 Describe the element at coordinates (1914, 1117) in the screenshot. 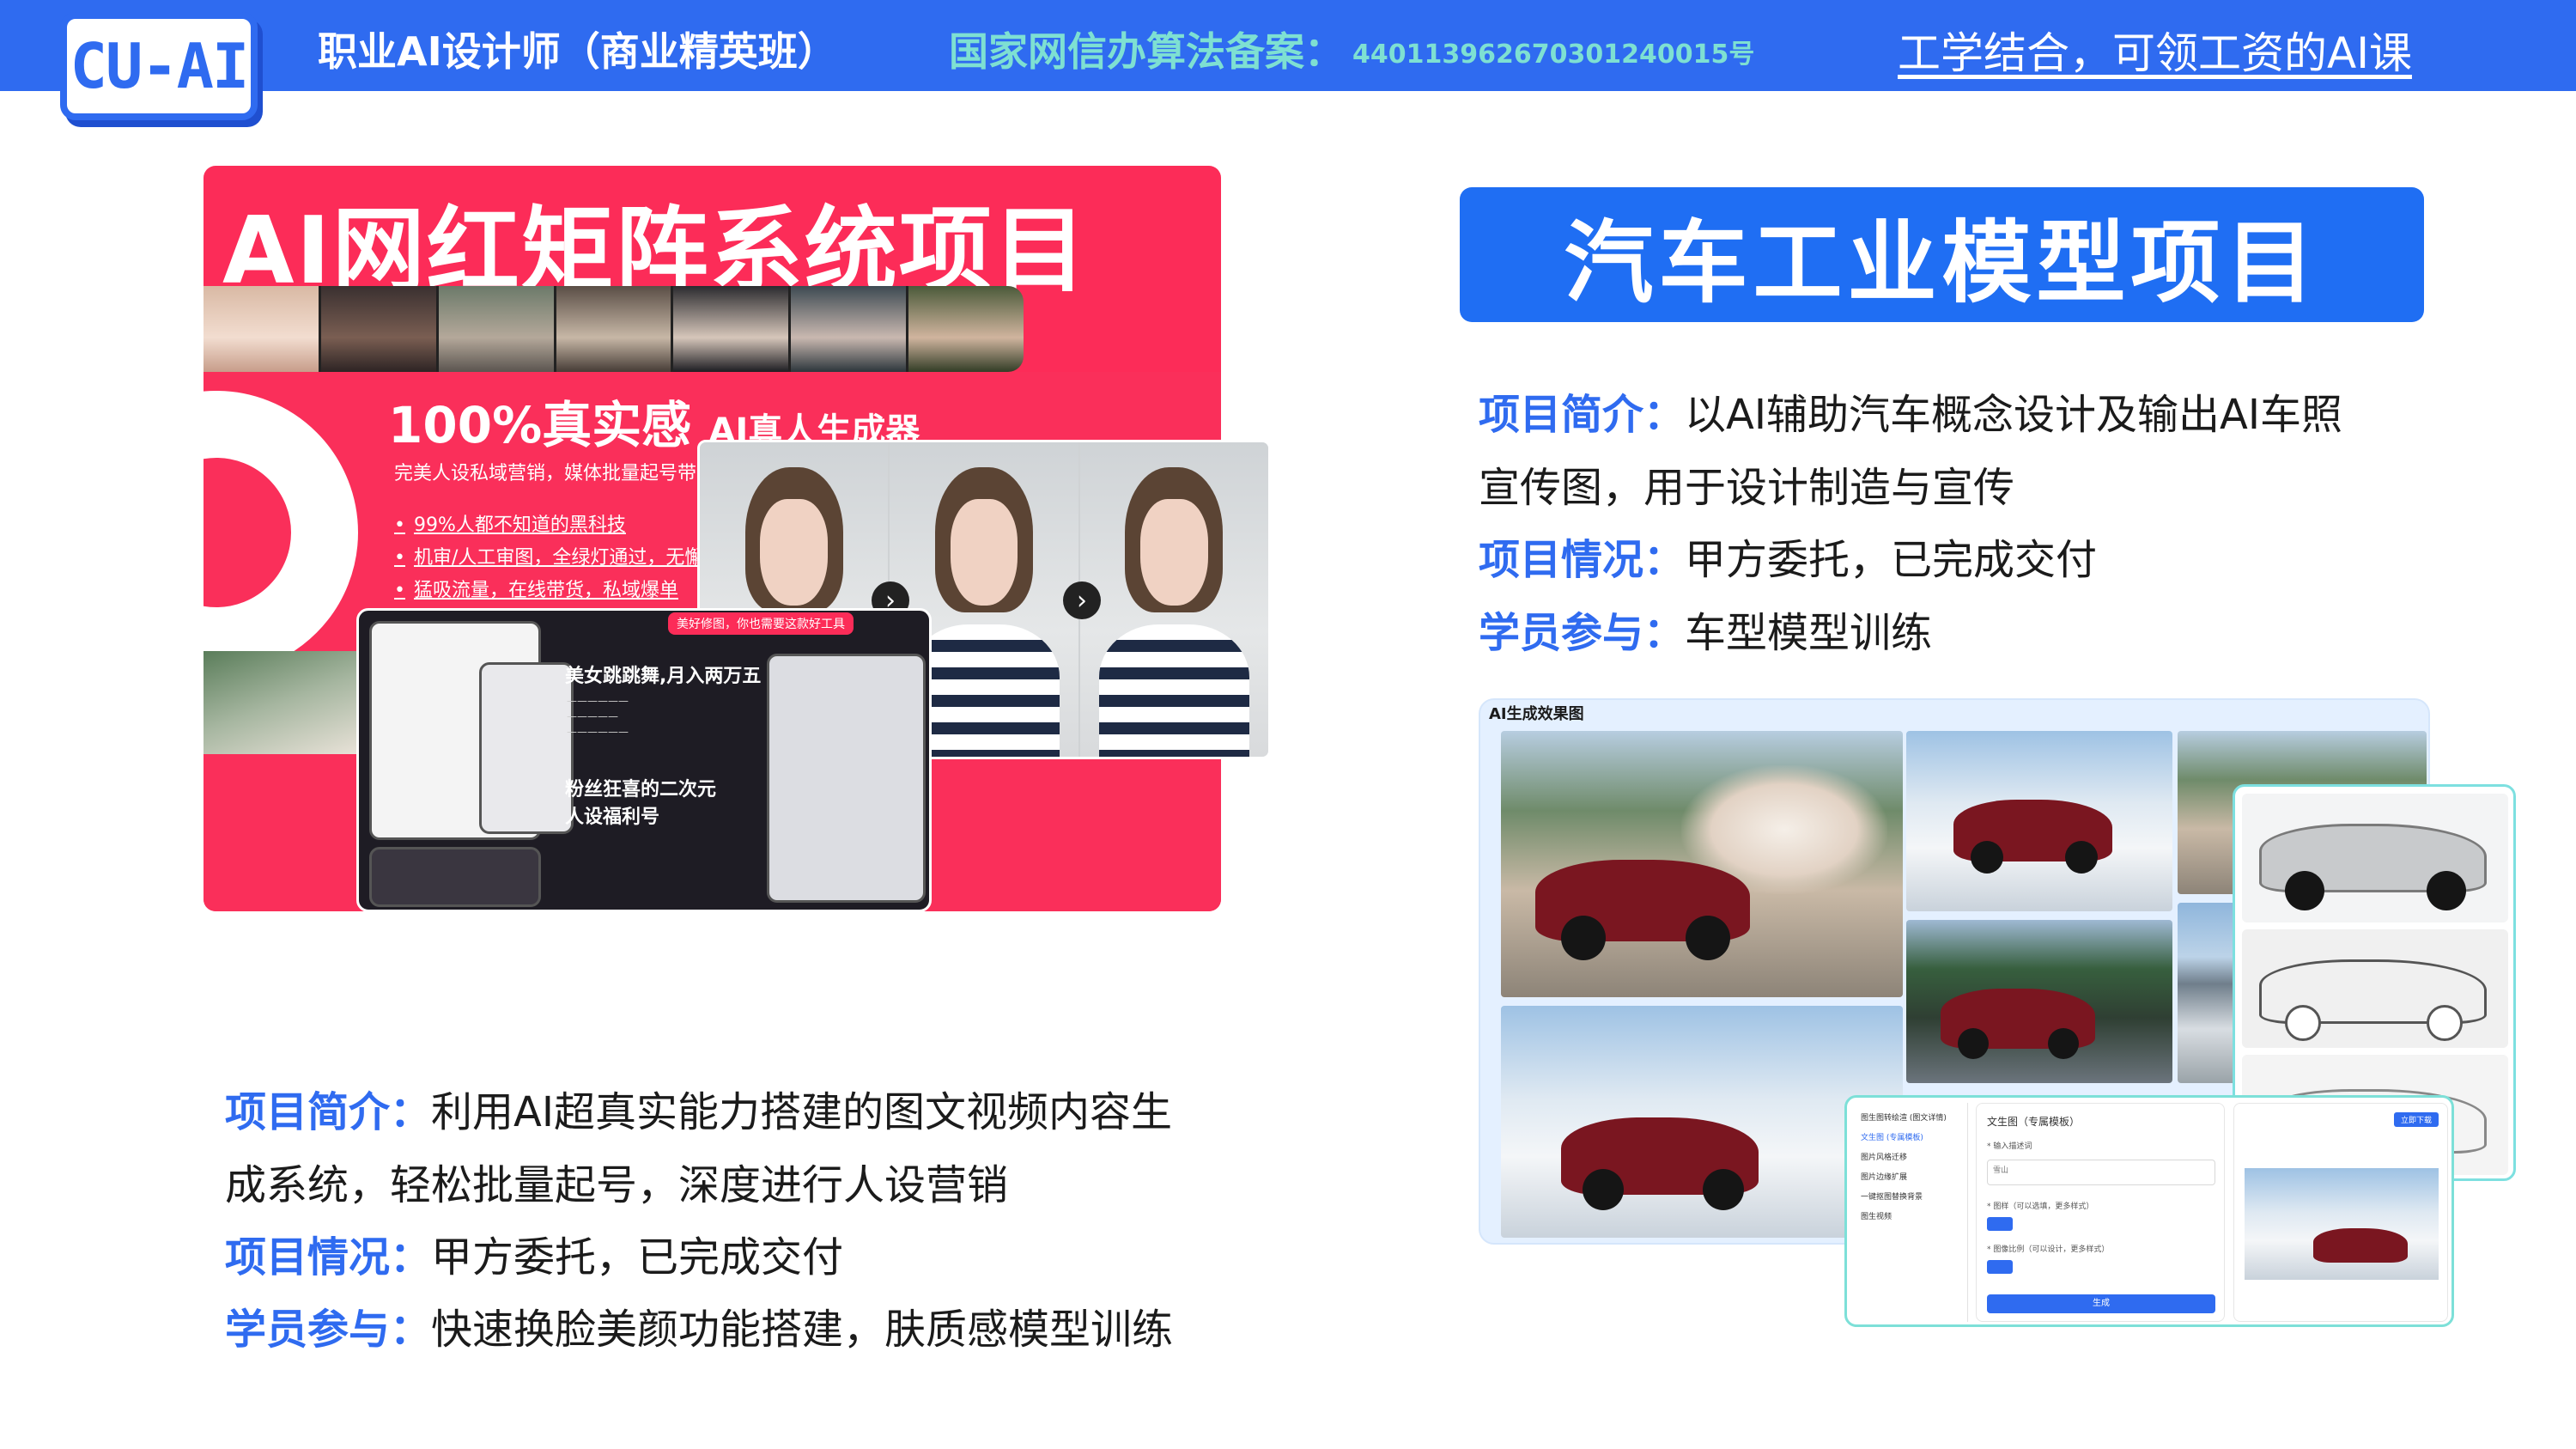

I see `sidebar-item: 图生图转绘渲 (图文详情)` at that location.